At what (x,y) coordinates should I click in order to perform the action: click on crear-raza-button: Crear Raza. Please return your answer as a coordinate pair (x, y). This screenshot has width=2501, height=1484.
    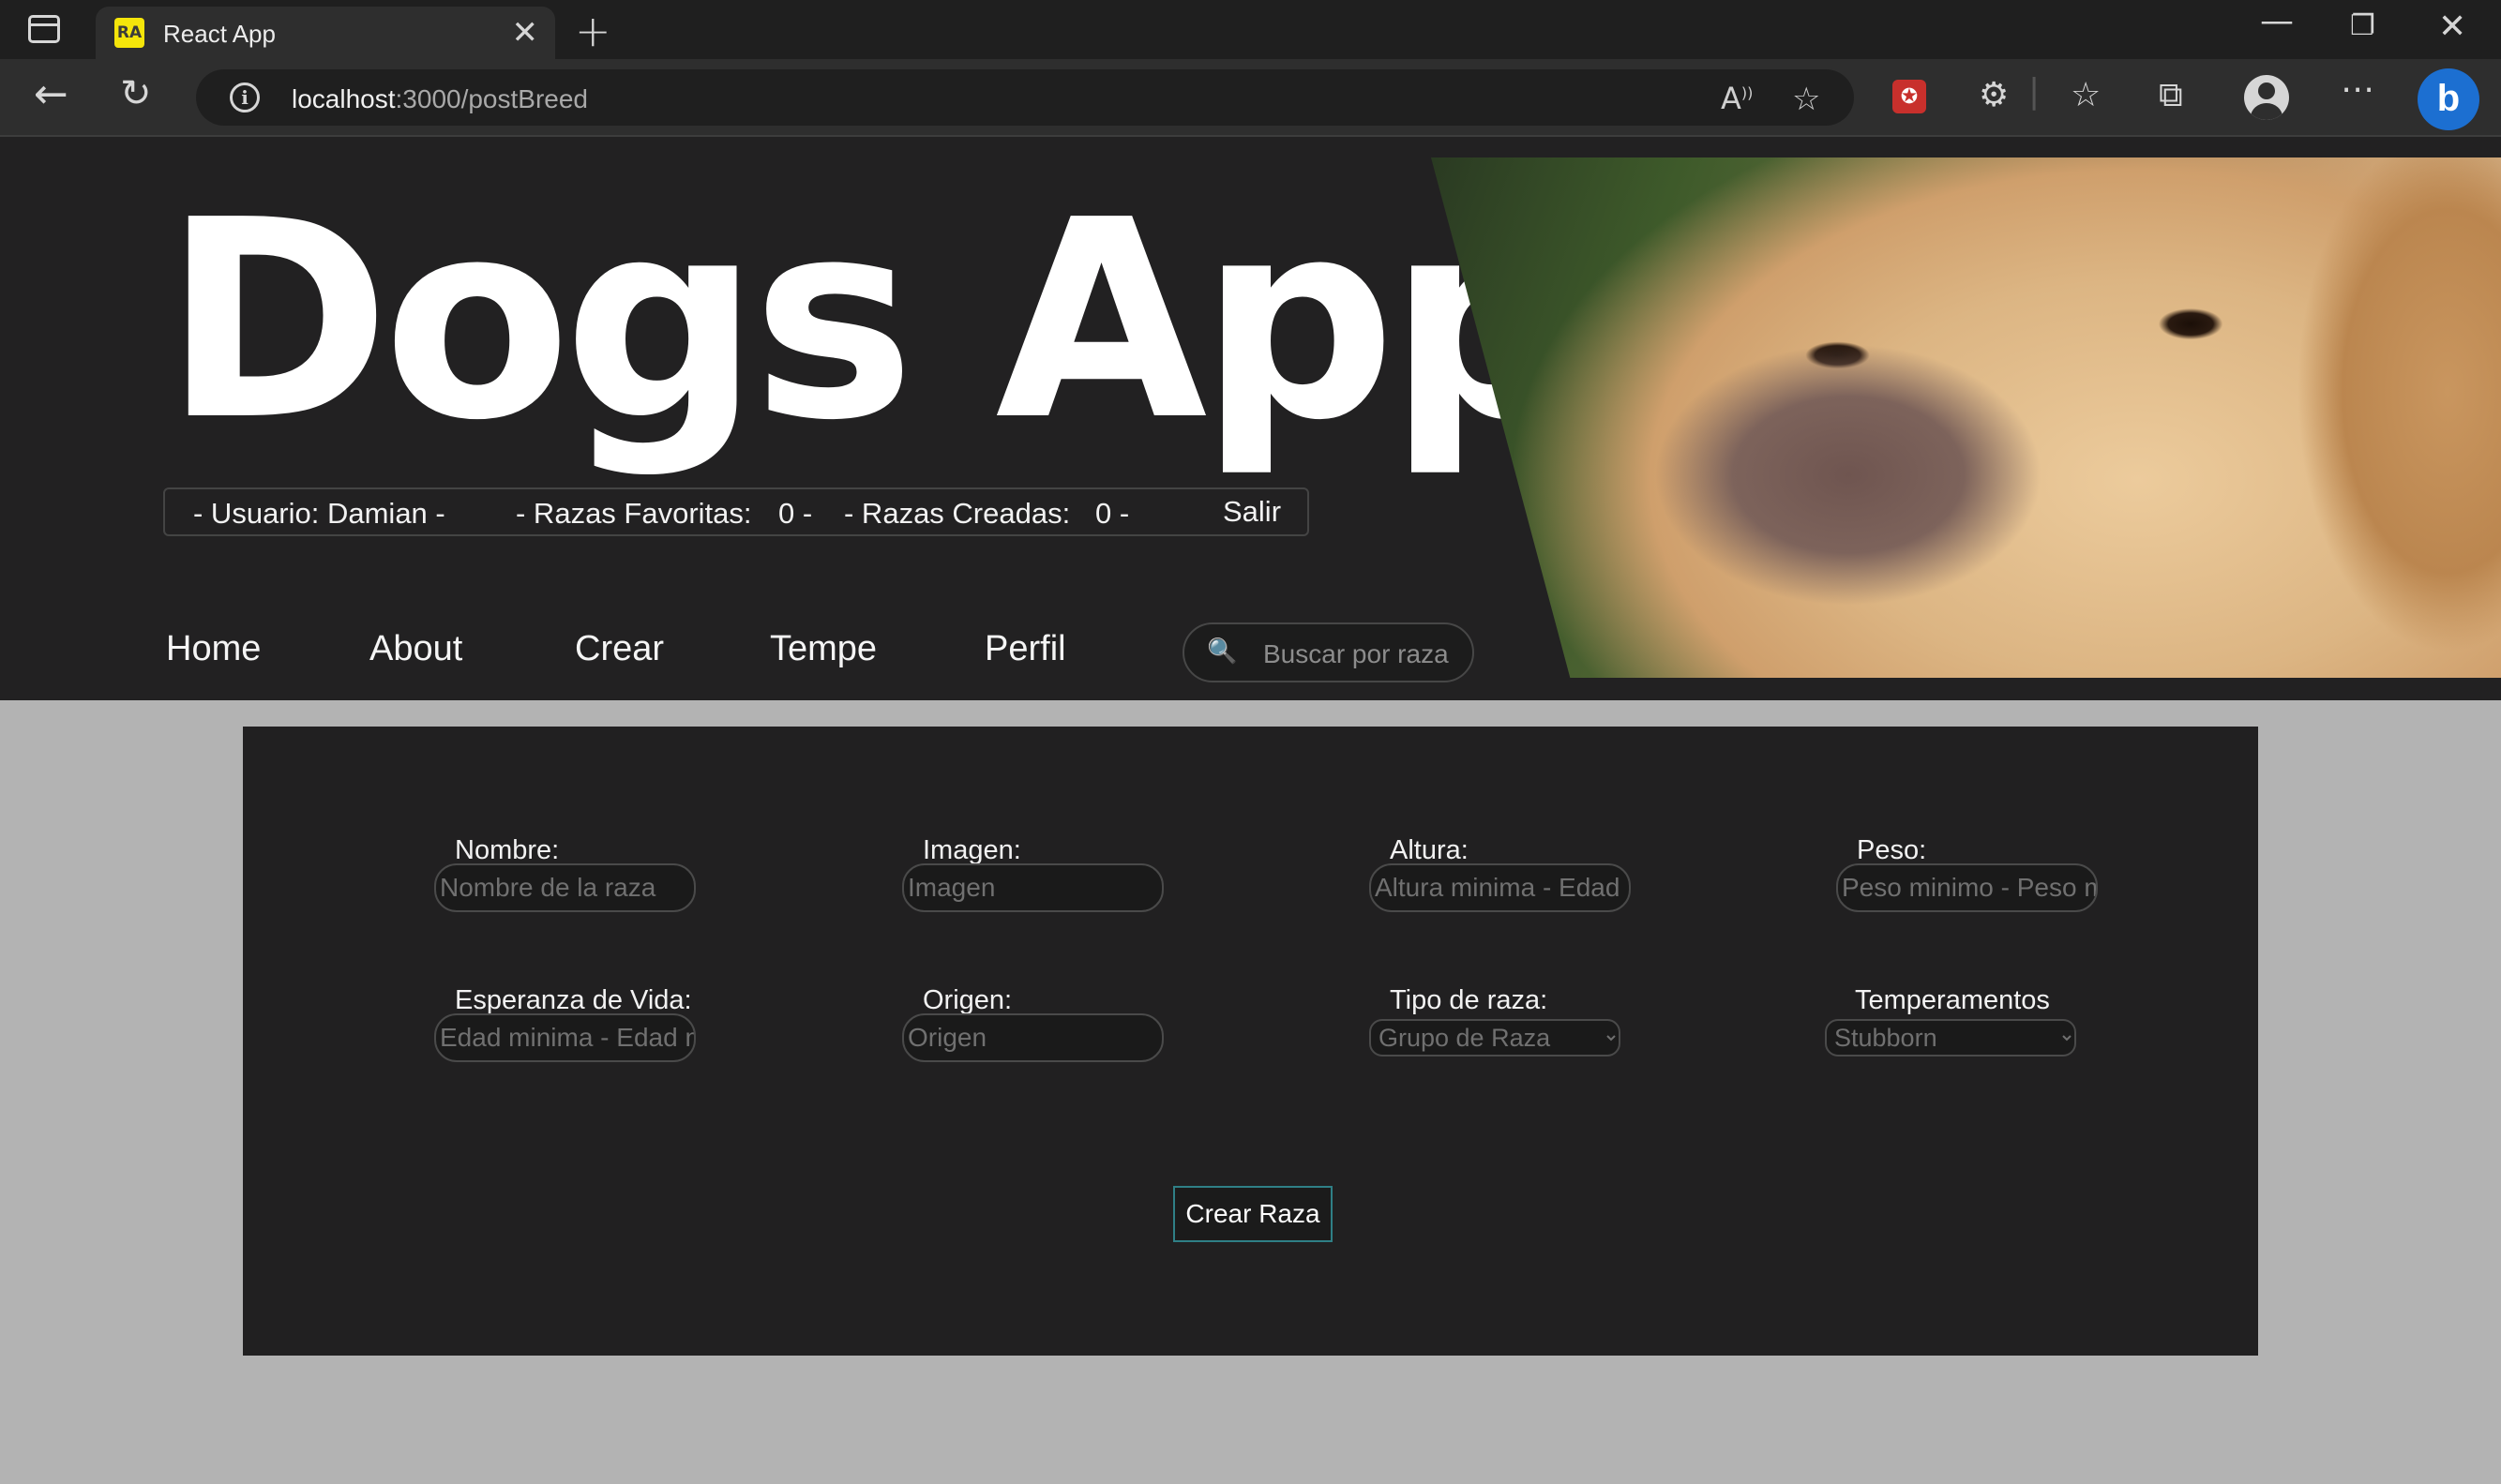
    Looking at the image, I should click on (1253, 1214).